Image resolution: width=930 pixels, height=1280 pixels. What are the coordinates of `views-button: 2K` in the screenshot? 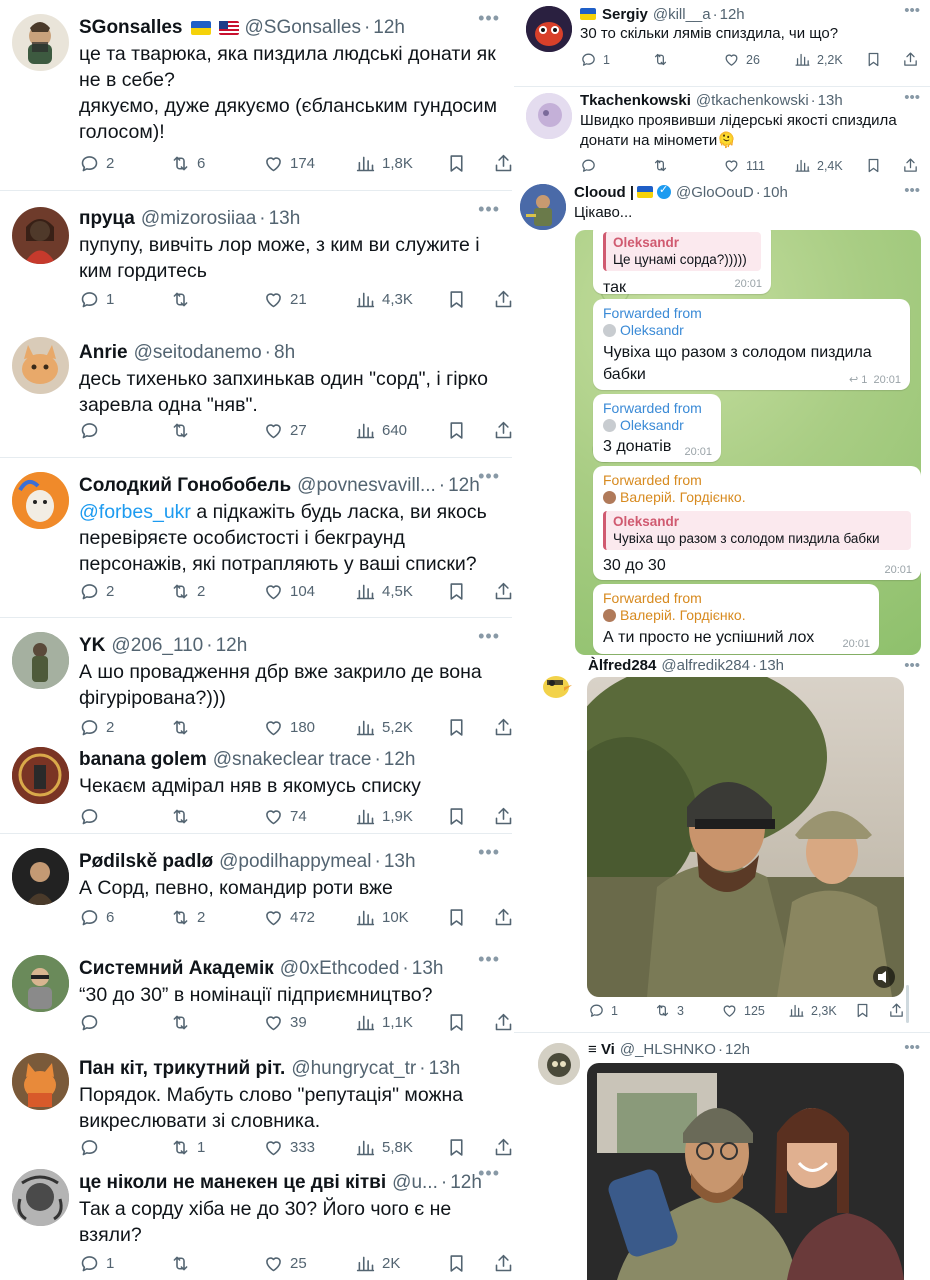 It's located at (377, 1263).